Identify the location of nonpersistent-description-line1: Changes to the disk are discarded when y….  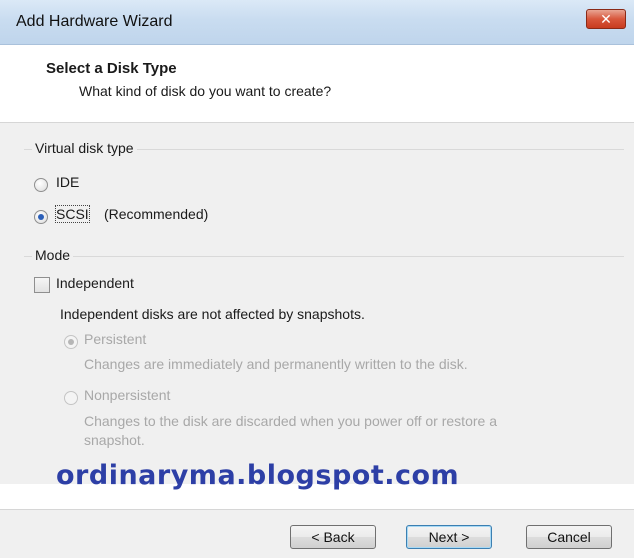
(290, 421).